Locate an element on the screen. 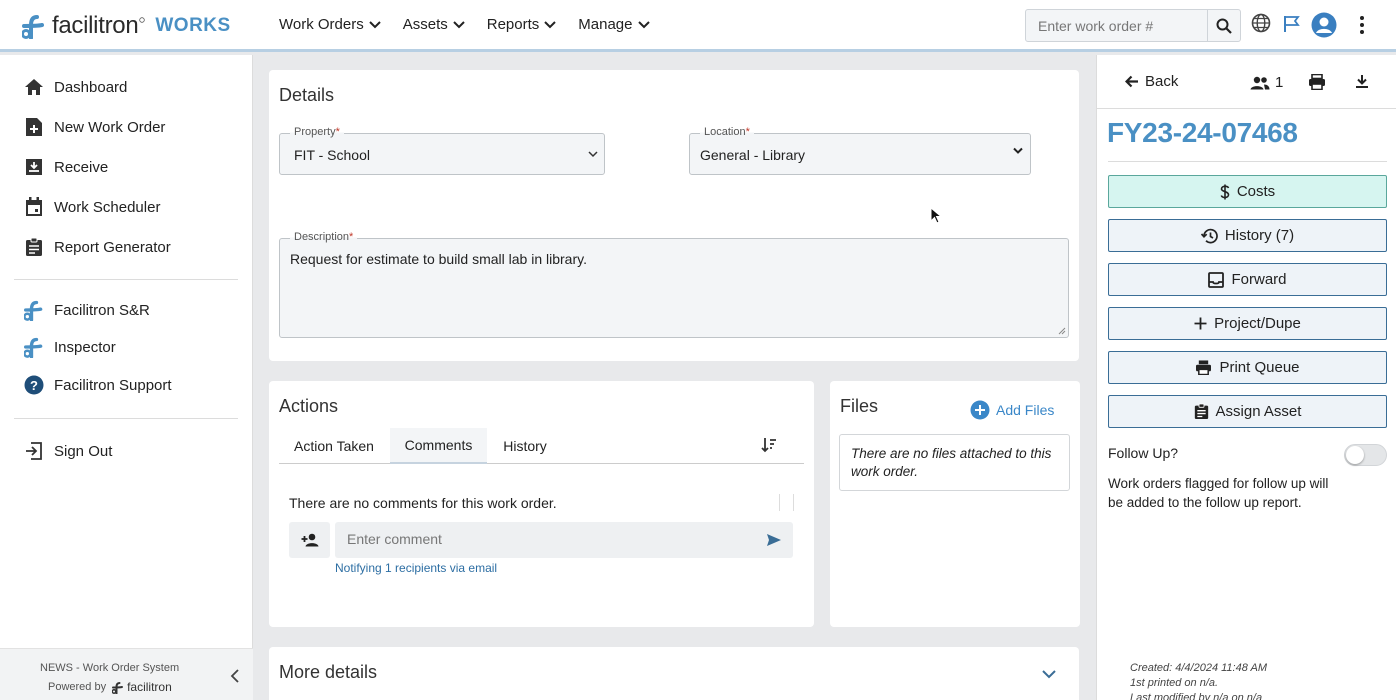 Image resolution: width=1396 pixels, height=700 pixels. add-recipient-button is located at coordinates (309, 540).